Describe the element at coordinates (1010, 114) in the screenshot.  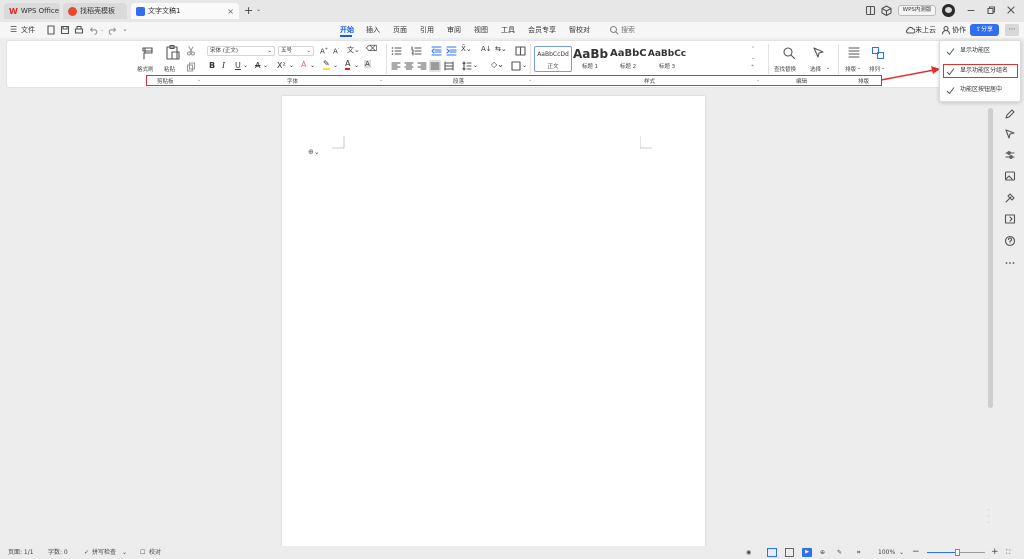
I see `pen-icon` at that location.